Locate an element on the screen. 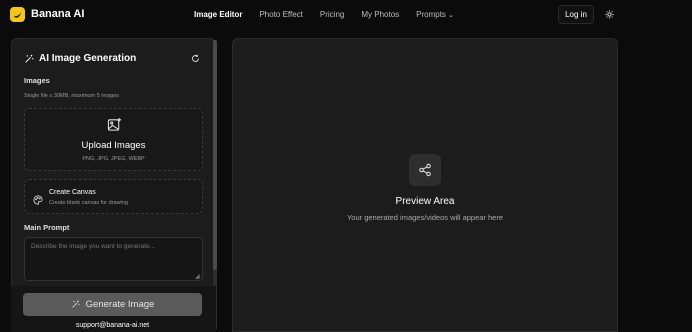 This screenshot has width=692, height=332. brand-name: Banana AI is located at coordinates (57, 14).